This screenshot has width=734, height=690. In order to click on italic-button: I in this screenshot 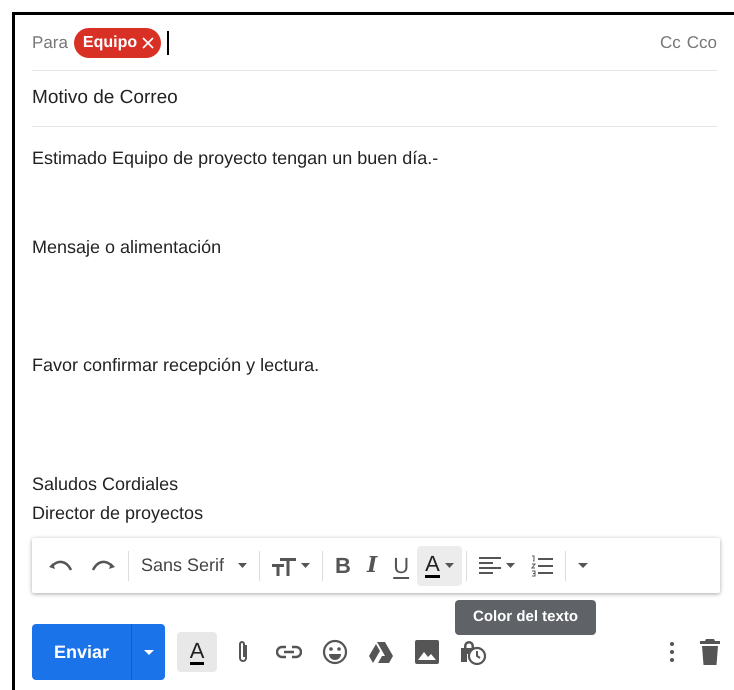, I will do `click(372, 566)`.